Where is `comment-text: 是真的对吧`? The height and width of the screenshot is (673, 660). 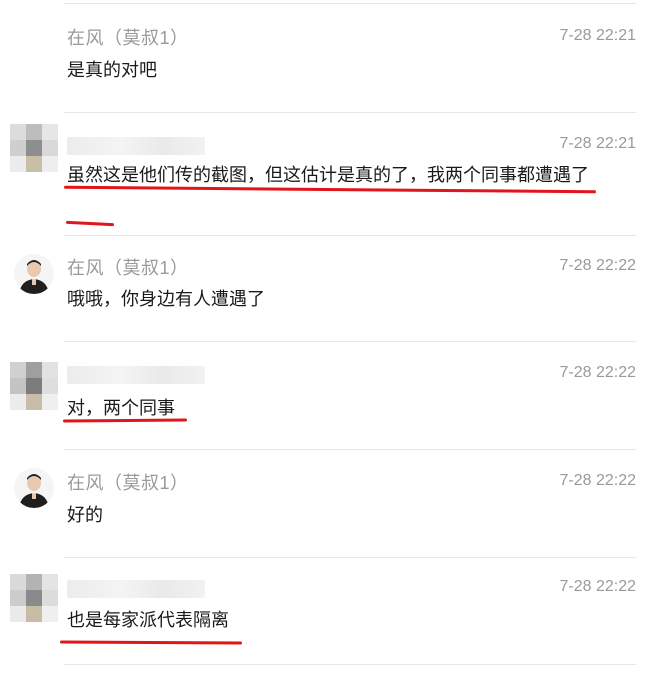
comment-text: 是真的对吧 is located at coordinates (112, 70).